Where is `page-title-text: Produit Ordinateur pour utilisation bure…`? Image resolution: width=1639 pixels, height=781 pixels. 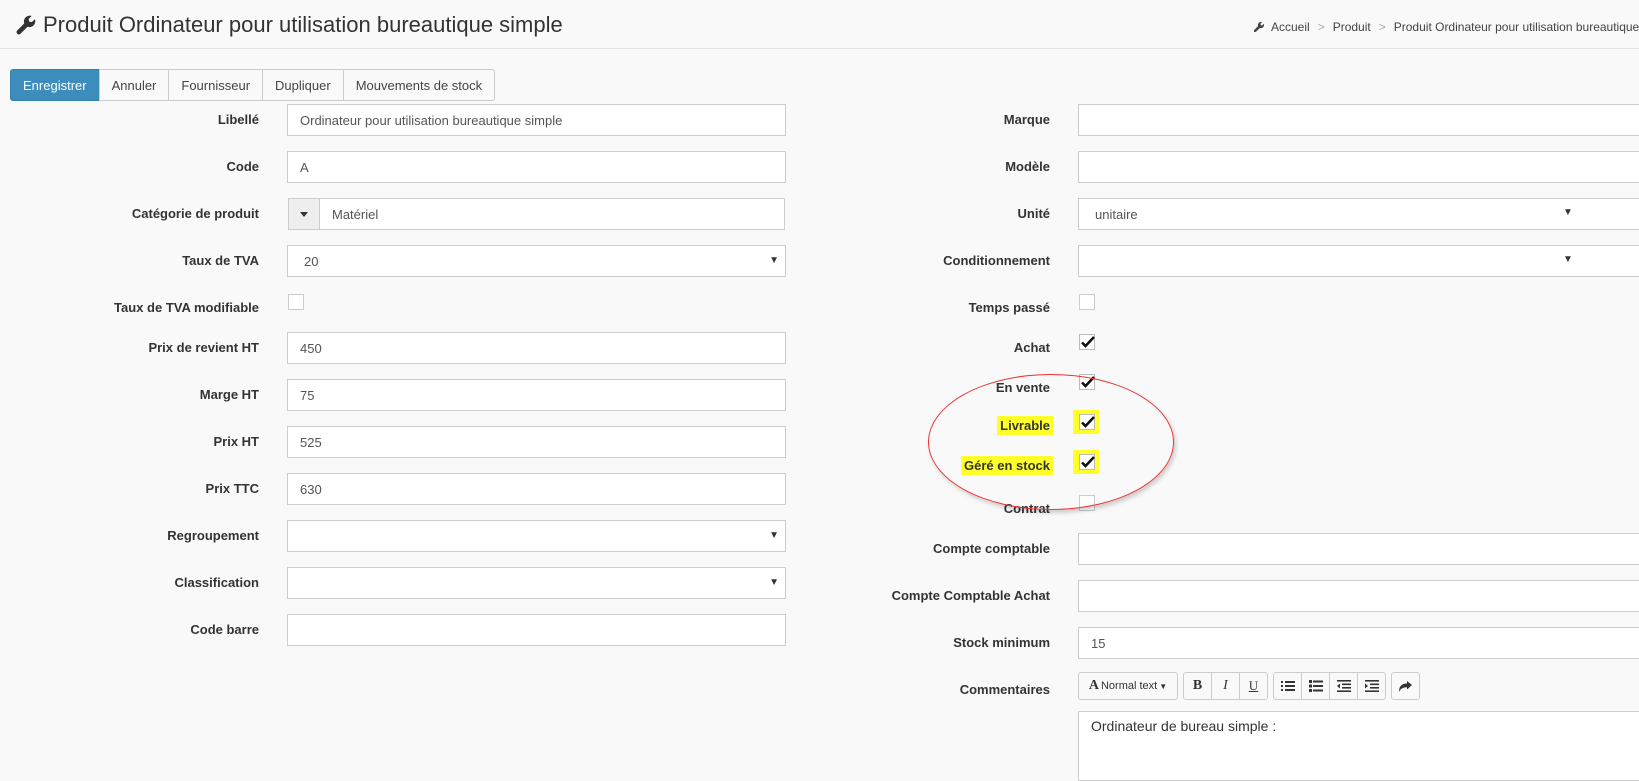 page-title-text: Produit Ordinateur pour utilisation bure… is located at coordinates (303, 24).